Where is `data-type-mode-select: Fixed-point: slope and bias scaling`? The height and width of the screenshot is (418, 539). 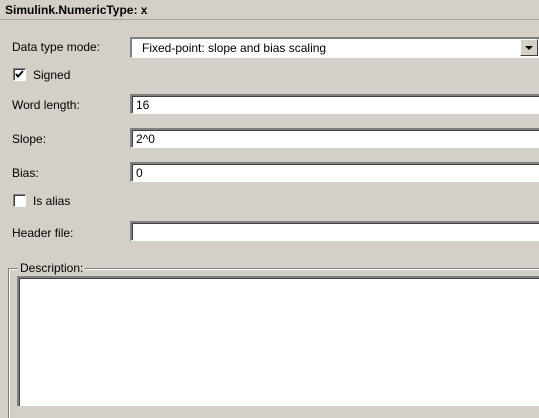
data-type-mode-select: Fixed-point: slope and bias scaling is located at coordinates (334, 47).